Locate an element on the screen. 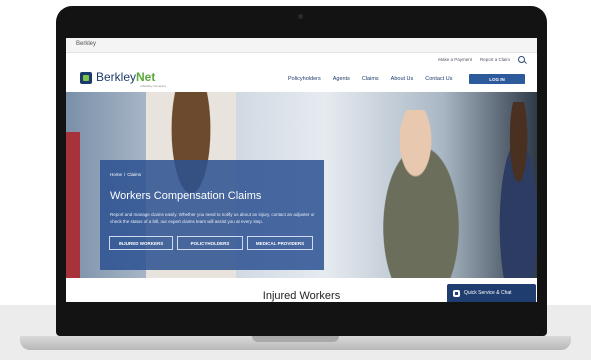 The image size is (591, 360). policyholders-button: POLICYHOLDERS is located at coordinates (210, 243).